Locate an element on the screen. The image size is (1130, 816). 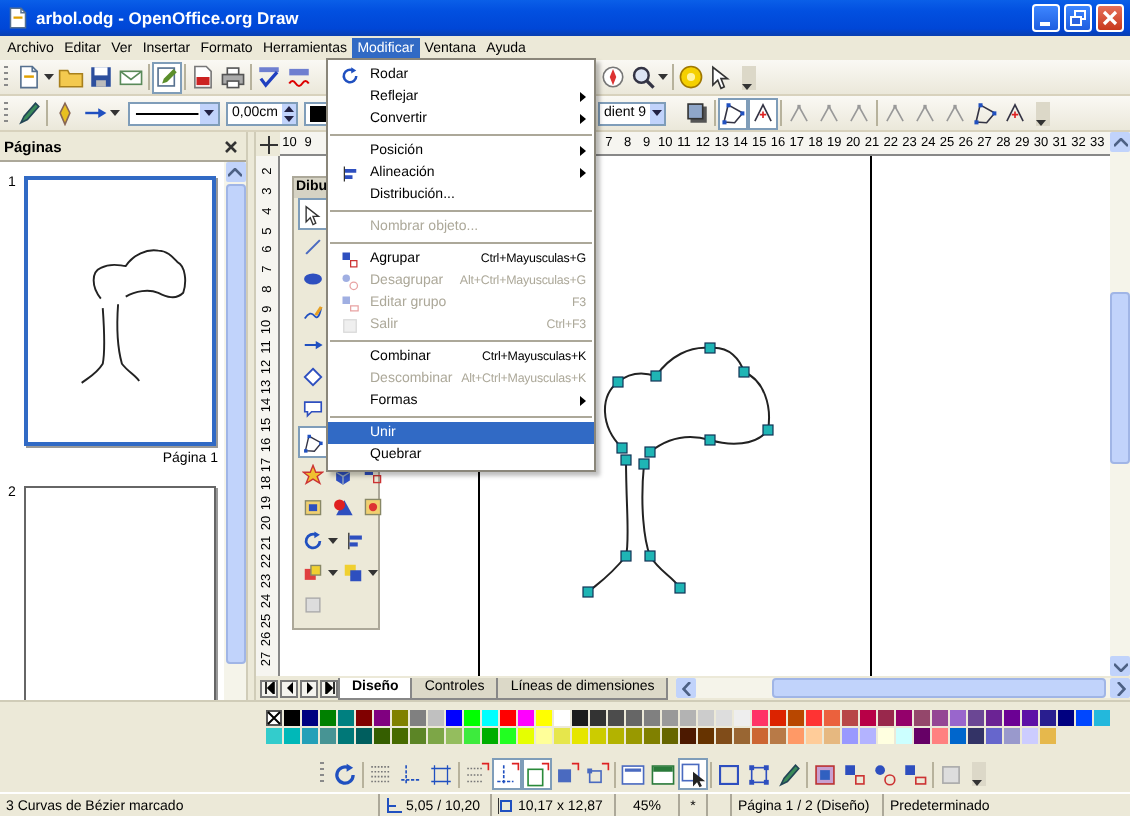
window-title: arbol.odg - OpenOffice.org Draw is located at coordinates (168, 18).